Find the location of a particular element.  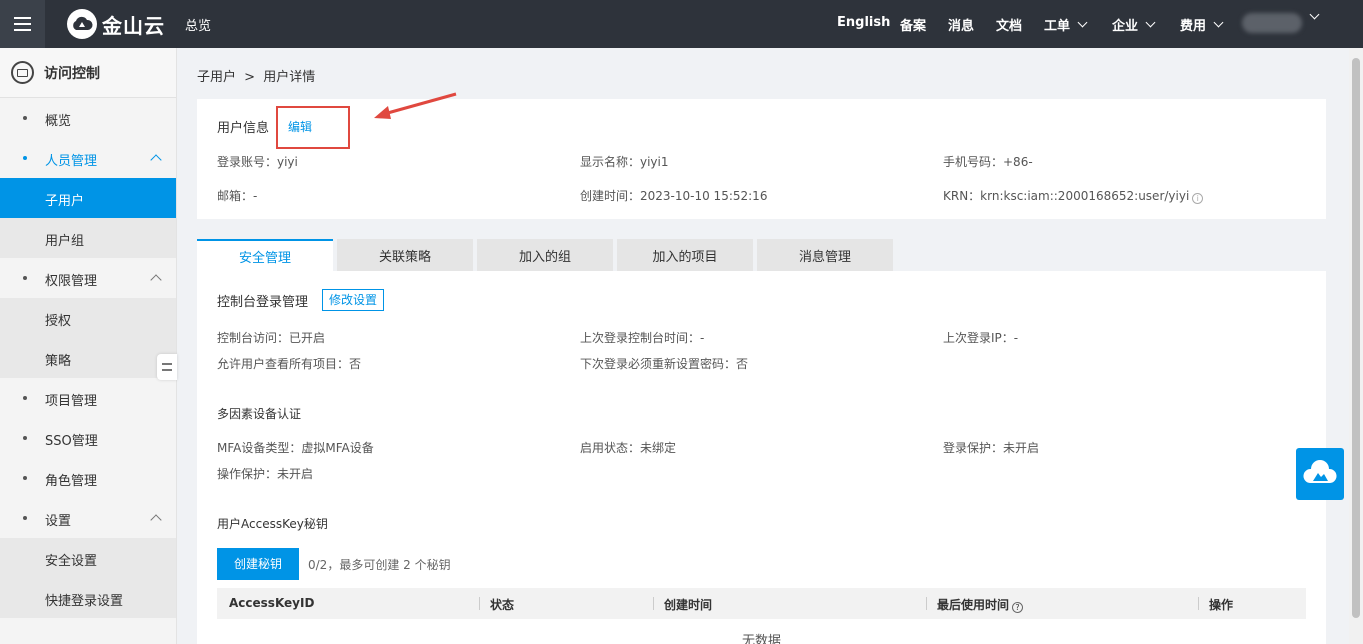

sidebar-header: 访问控制 is located at coordinates (88, 73).